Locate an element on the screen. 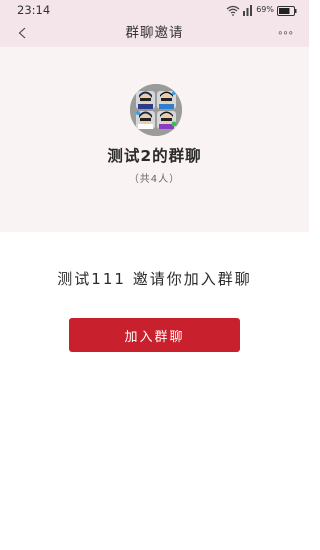  status-bar: 23:14 69% is located at coordinates (154, 10).